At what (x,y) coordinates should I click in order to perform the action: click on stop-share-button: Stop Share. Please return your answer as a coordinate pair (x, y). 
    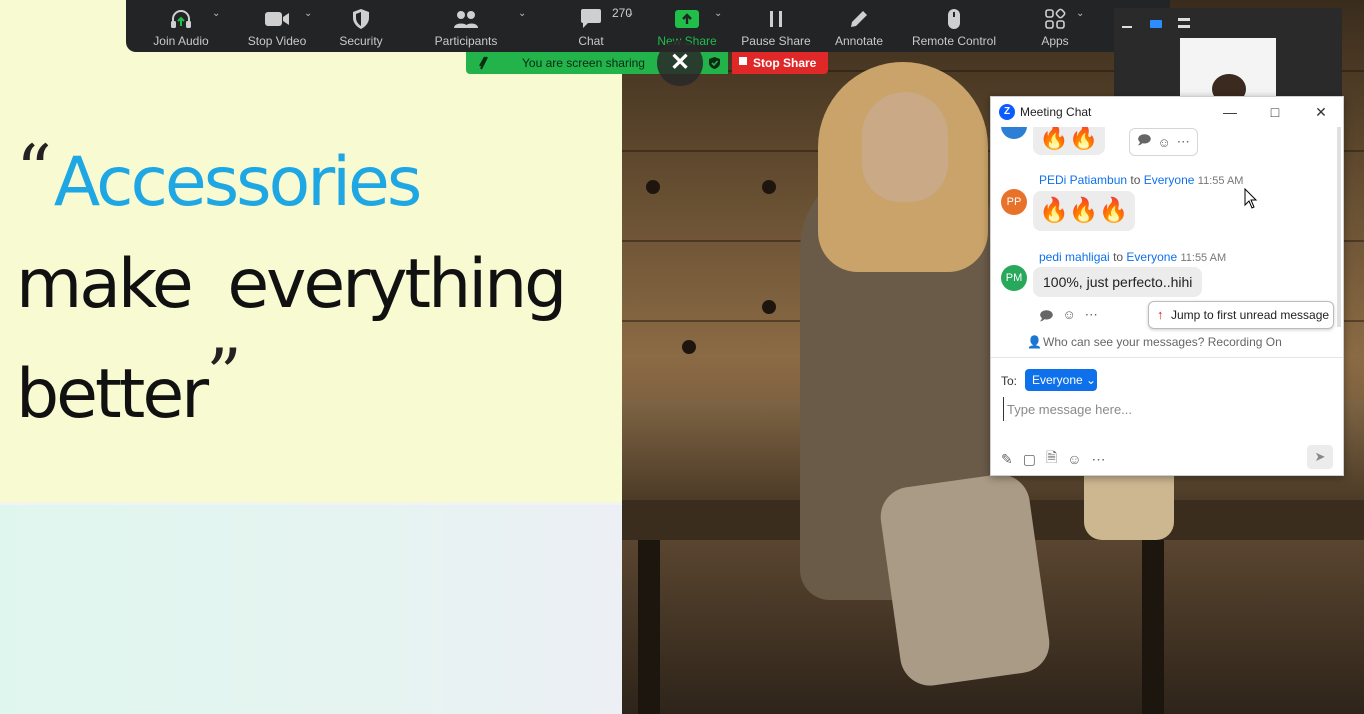
    Looking at the image, I should click on (780, 63).